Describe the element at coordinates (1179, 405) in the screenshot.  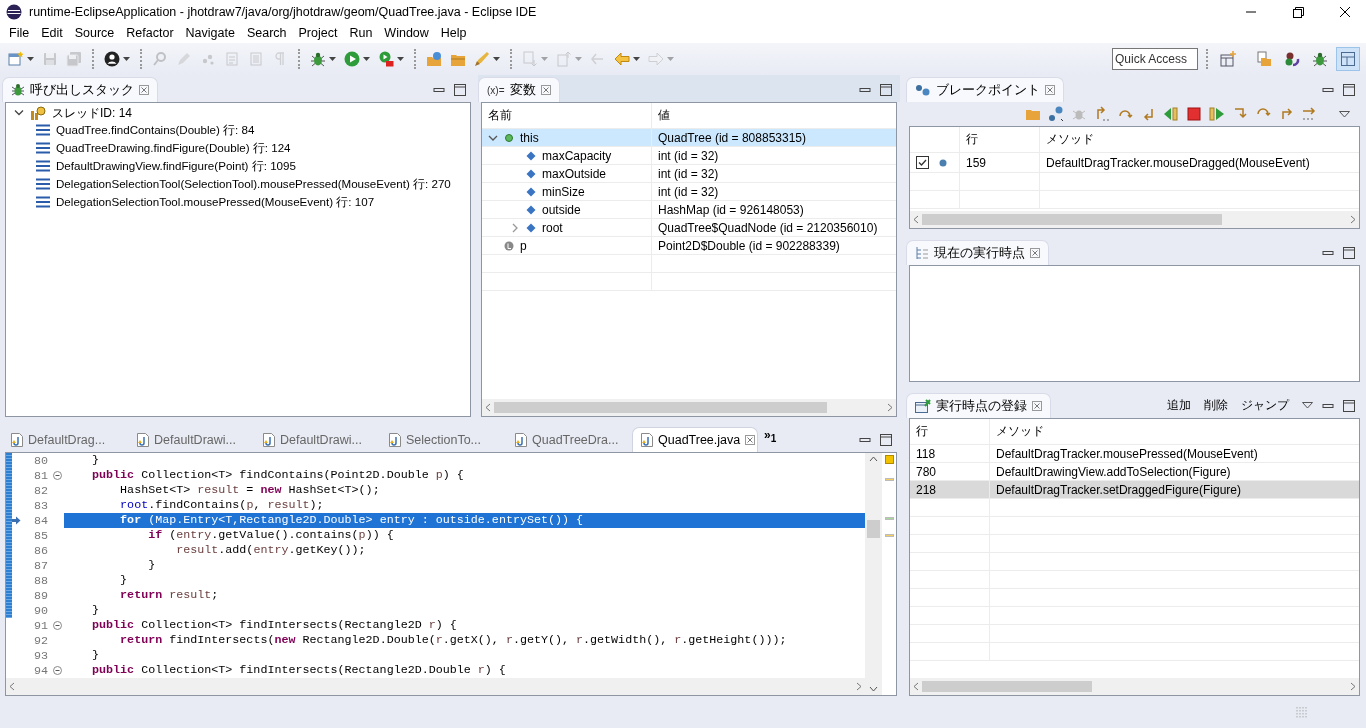
I see `action-link: 追加` at that location.